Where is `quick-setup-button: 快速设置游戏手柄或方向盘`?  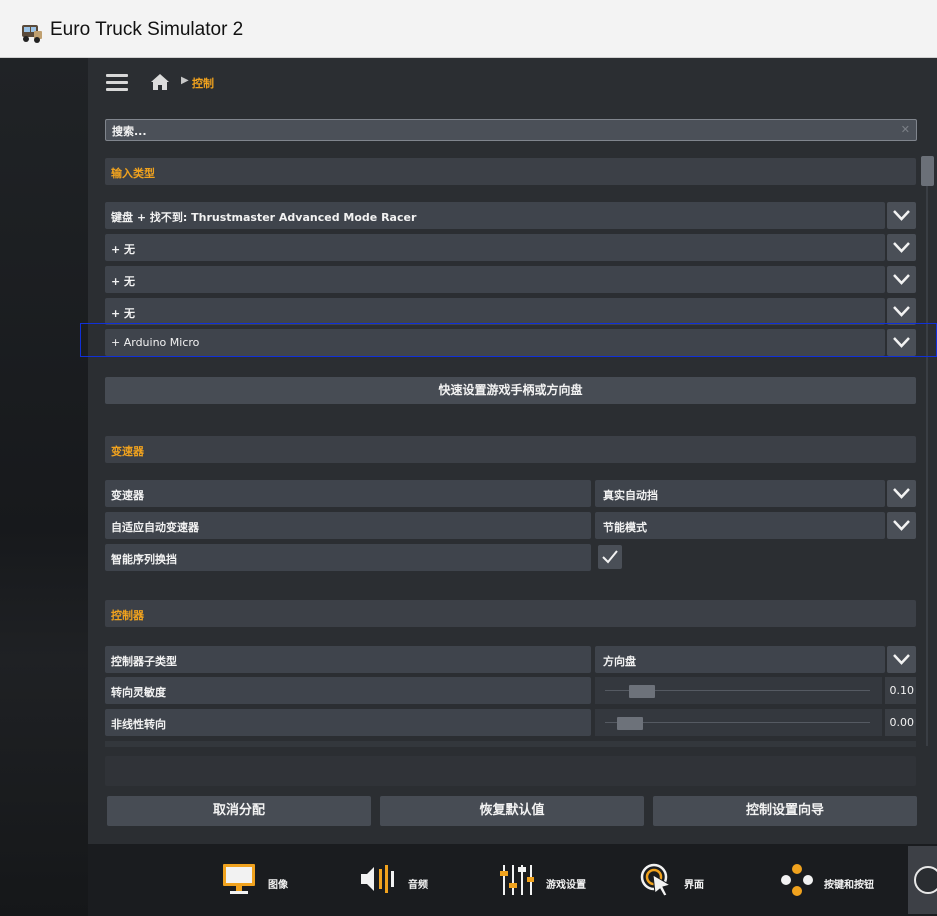
quick-setup-button: 快速设置游戏手柄或方向盘 is located at coordinates (510, 390).